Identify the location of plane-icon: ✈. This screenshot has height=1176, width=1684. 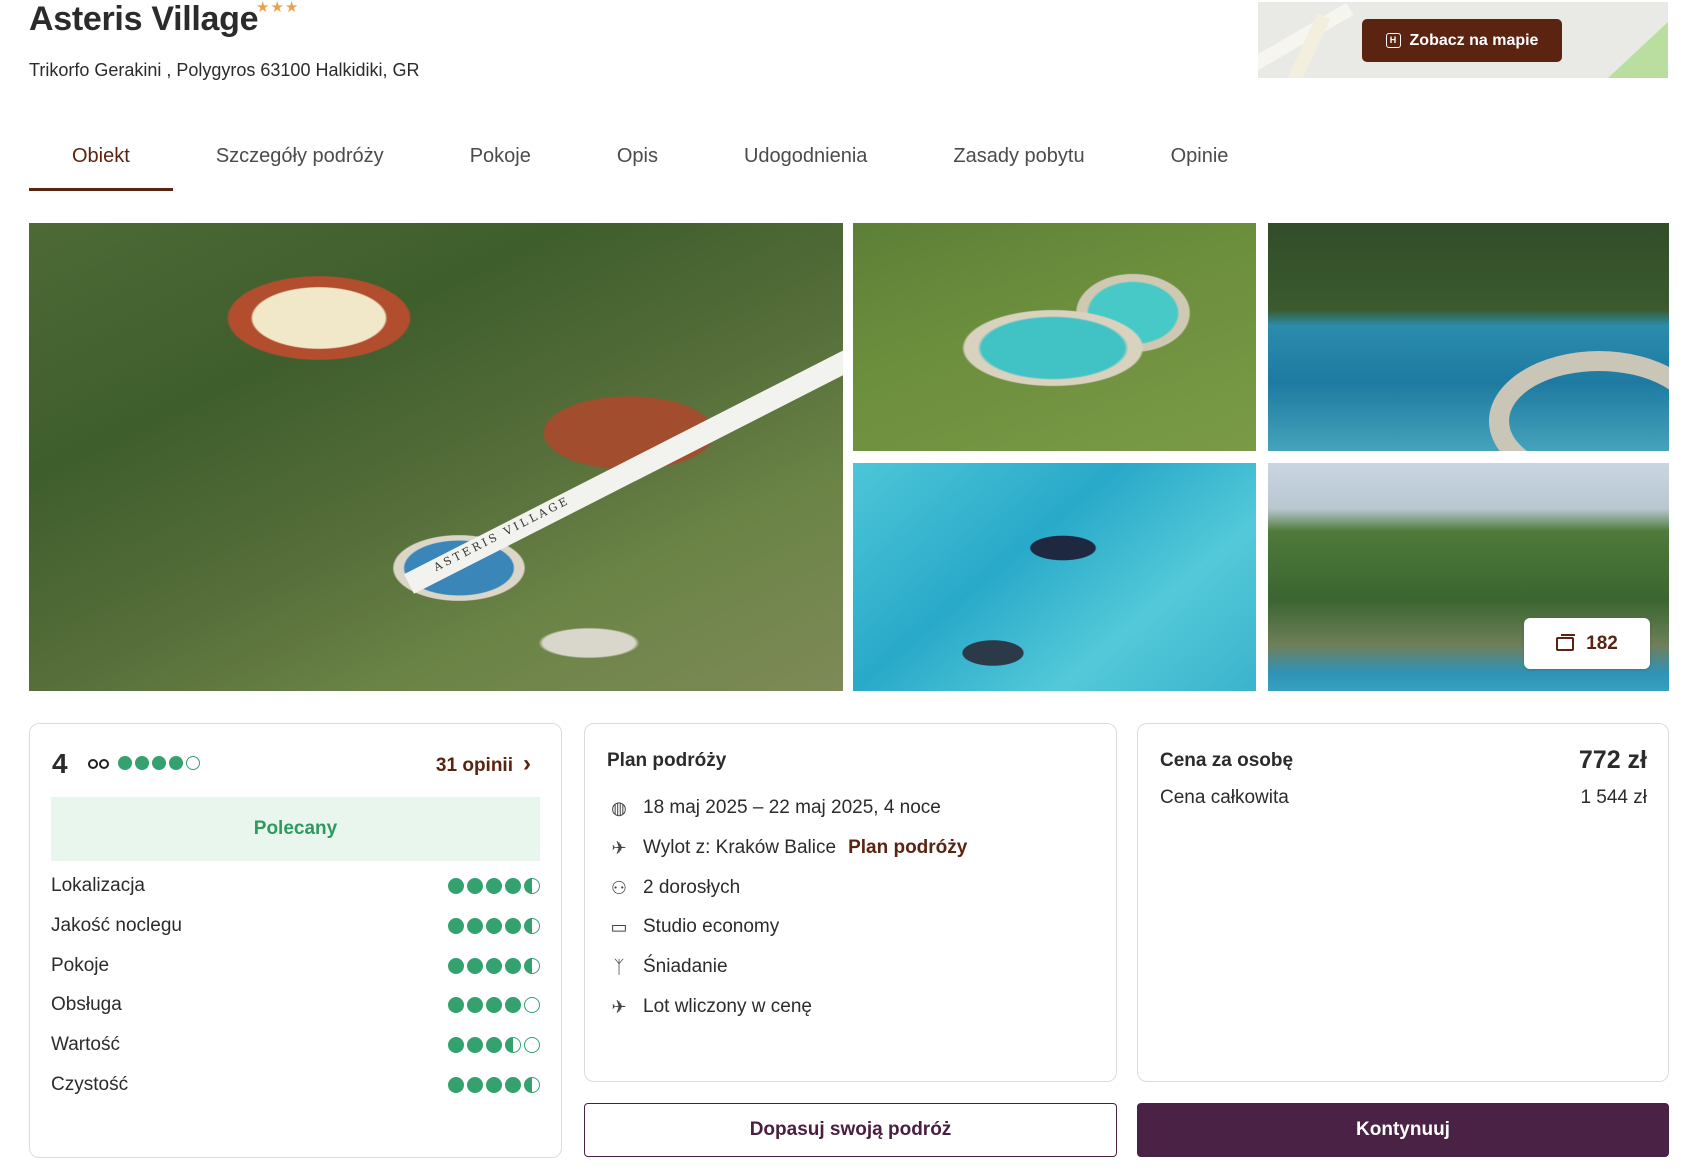
(619, 1006).